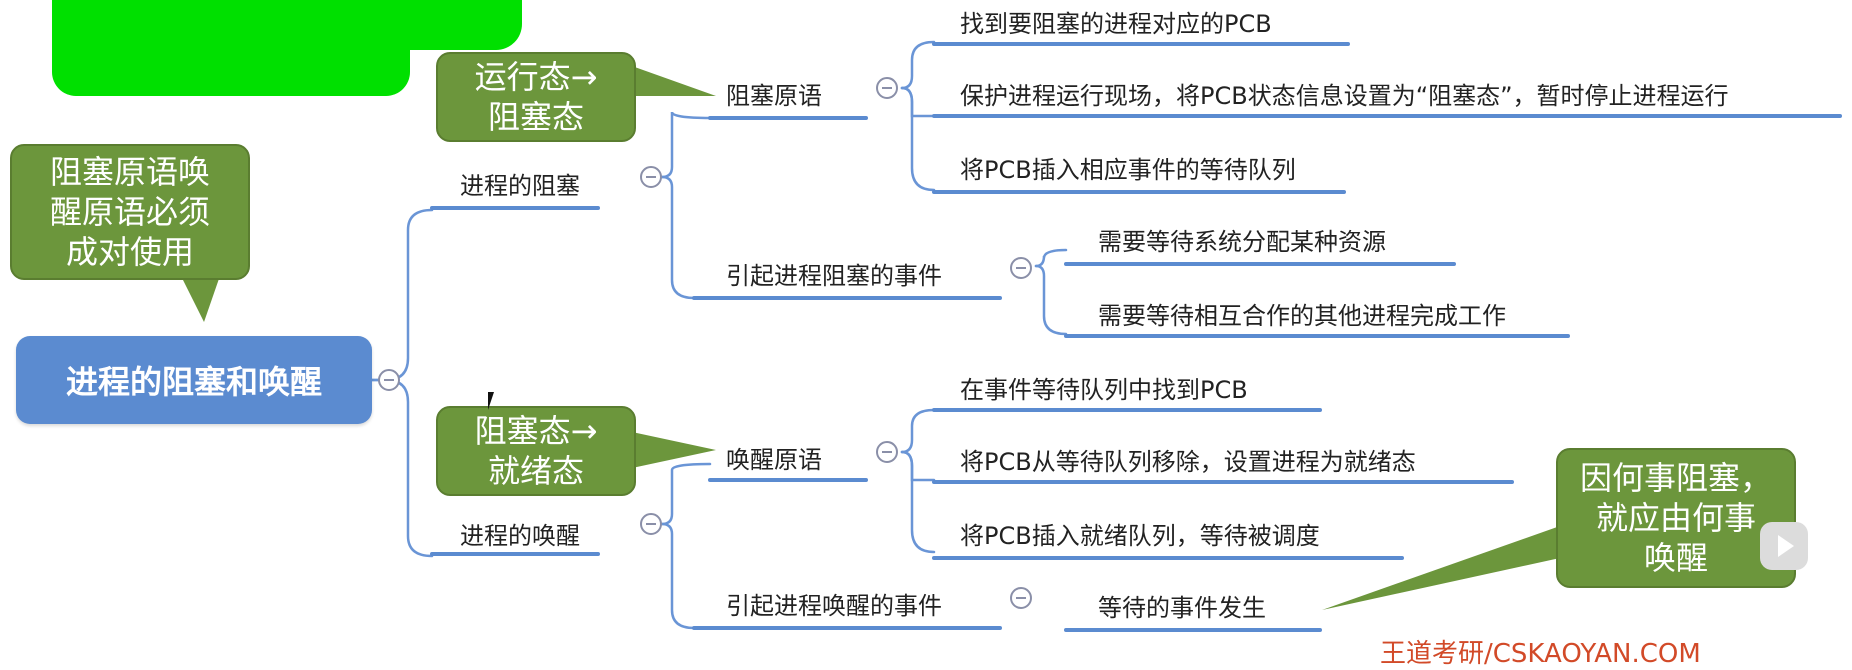  Describe the element at coordinates (520, 183) in the screenshot. I see `branch-blocking: 进程的阻塞` at that location.